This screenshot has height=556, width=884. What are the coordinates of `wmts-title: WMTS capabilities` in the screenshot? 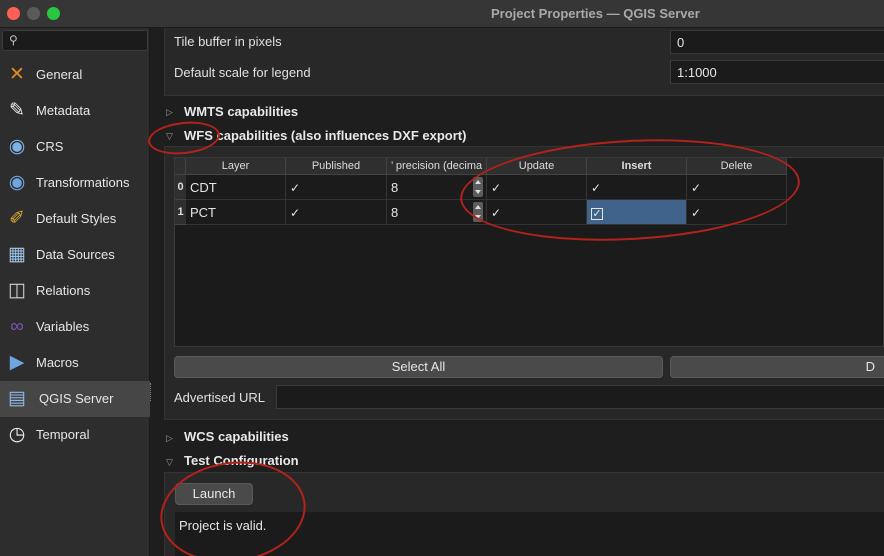 It's located at (241, 111).